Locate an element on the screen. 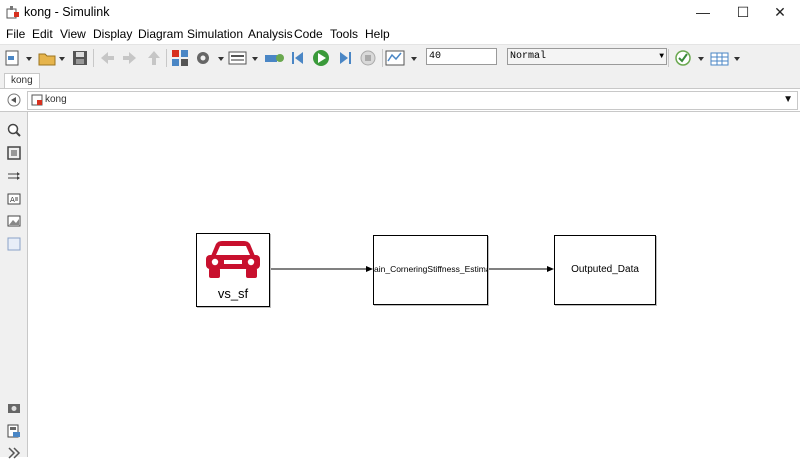 This screenshot has width=800, height=461. stop-time-input: 40 is located at coordinates (461, 56).